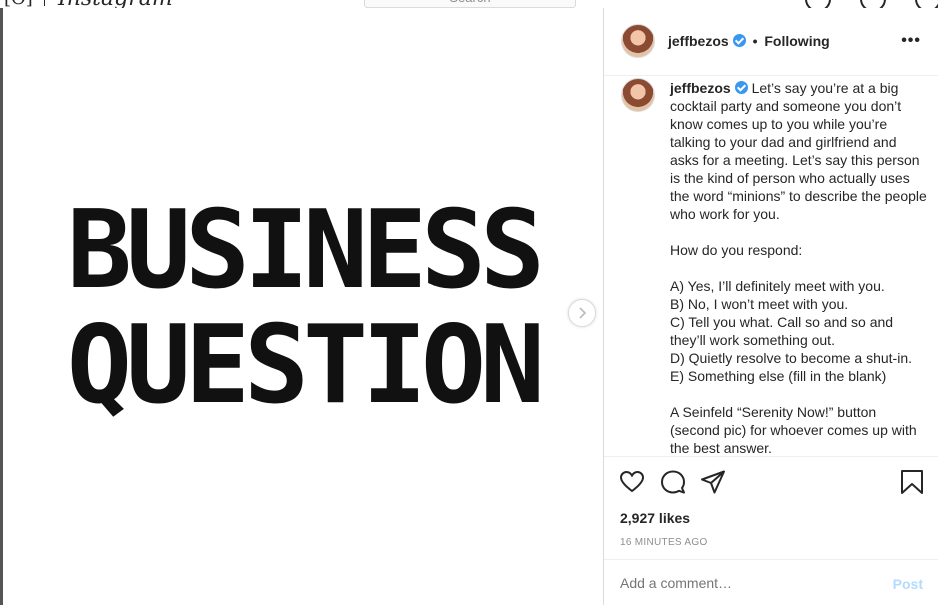  What do you see at coordinates (749, 41) in the screenshot?
I see `post-author: jeffbezos • Following` at bounding box center [749, 41].